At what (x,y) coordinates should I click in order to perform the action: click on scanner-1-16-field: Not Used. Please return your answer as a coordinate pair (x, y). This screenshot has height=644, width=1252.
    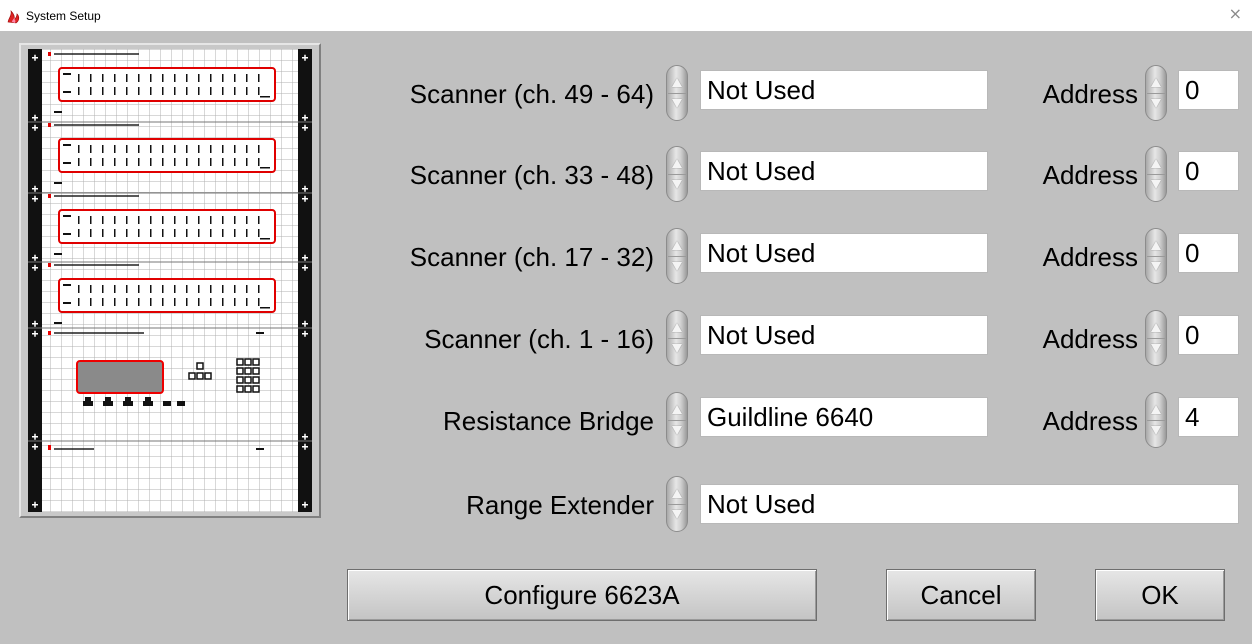
    Looking at the image, I should click on (844, 335).